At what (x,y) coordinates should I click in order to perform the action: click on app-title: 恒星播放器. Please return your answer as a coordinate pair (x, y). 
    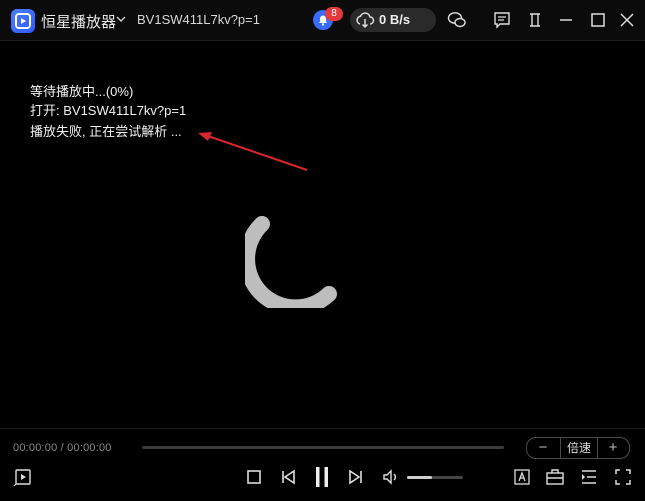
    Looking at the image, I should click on (78, 21).